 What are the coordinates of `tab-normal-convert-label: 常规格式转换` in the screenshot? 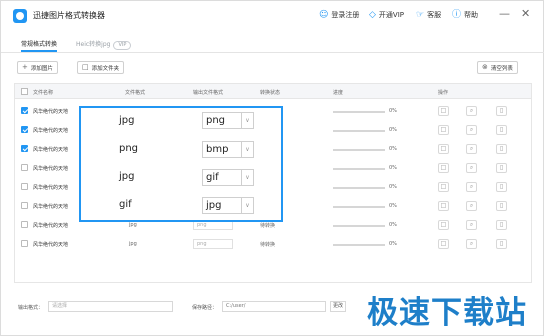 It's located at (39, 44).